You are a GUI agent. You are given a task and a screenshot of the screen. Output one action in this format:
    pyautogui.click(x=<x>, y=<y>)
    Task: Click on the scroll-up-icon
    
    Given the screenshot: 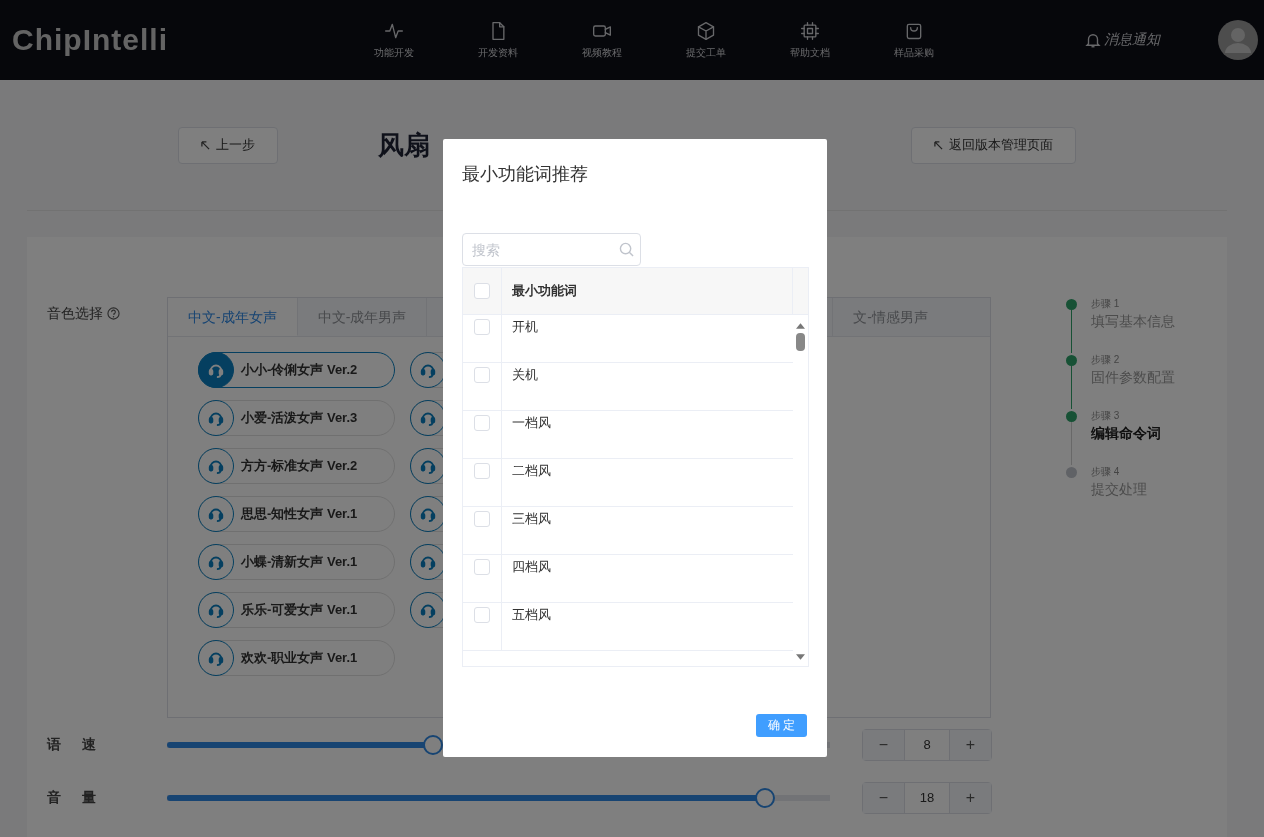 What is the action you would take?
    pyautogui.click(x=800, y=326)
    